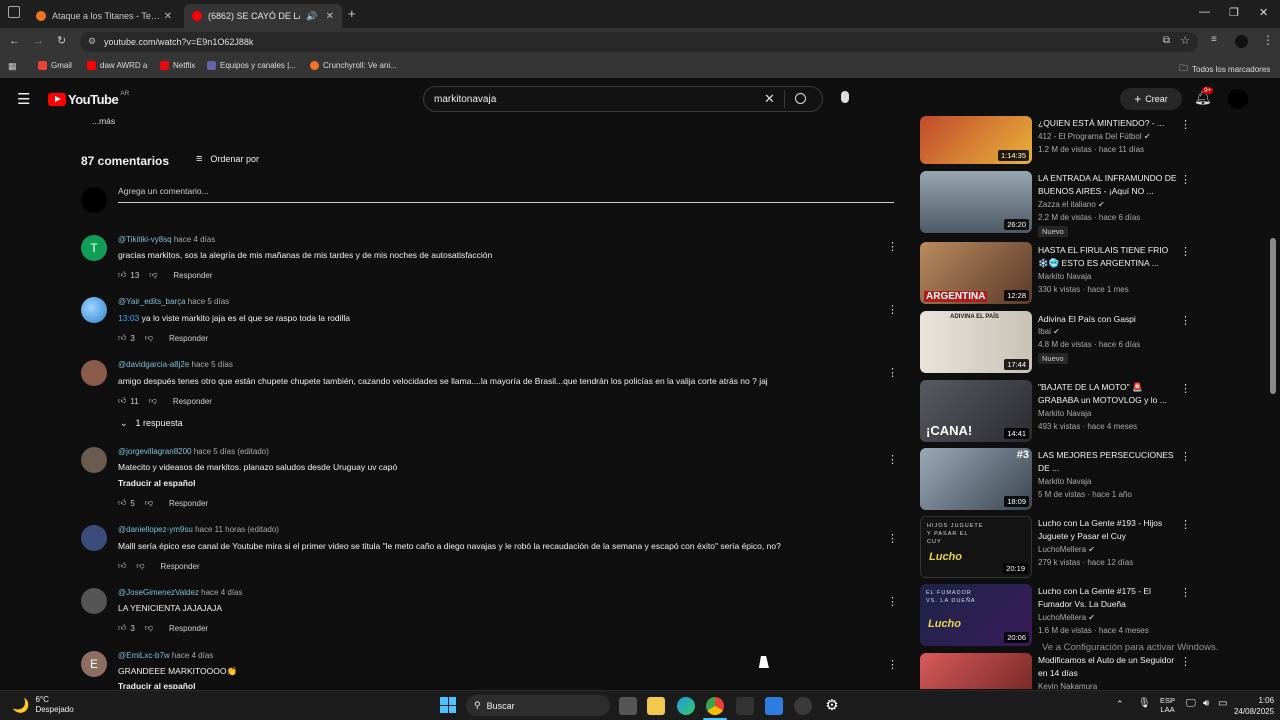 This screenshot has width=1280, height=720. What do you see at coordinates (180, 592) in the screenshot?
I see `comment-author: @JoseGimenezValdez hace 4 días` at bounding box center [180, 592].